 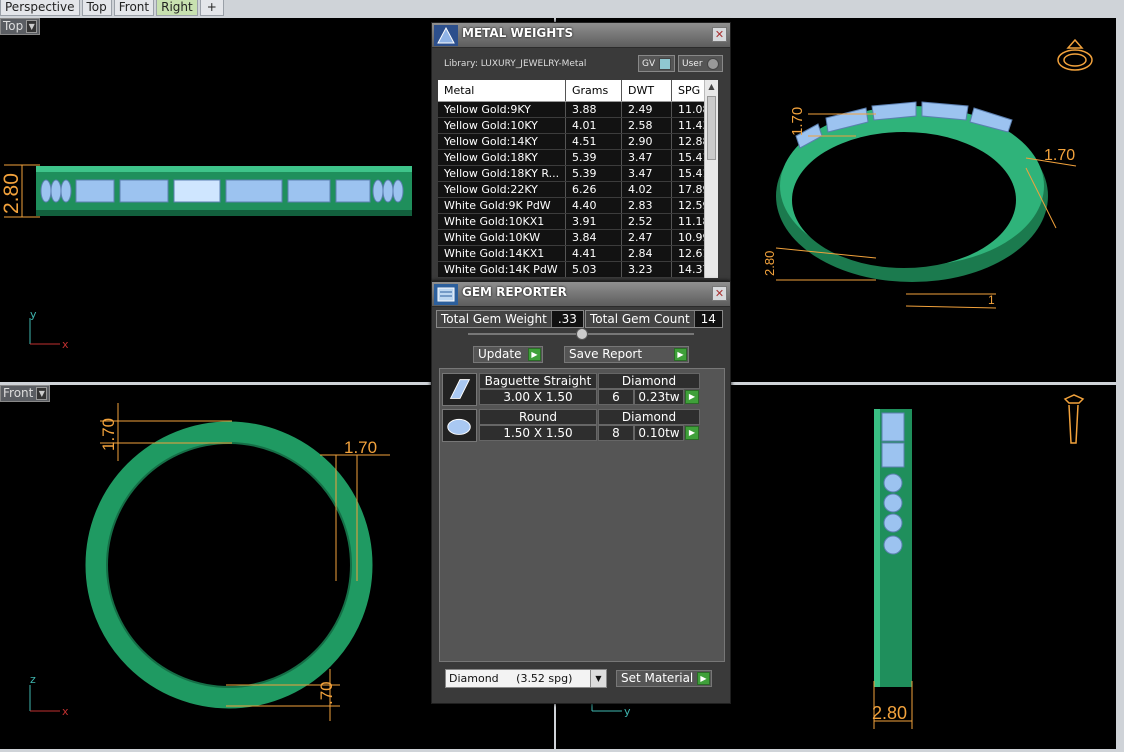 What do you see at coordinates (665, 63) in the screenshot?
I see `toggle-knob-icon` at bounding box center [665, 63].